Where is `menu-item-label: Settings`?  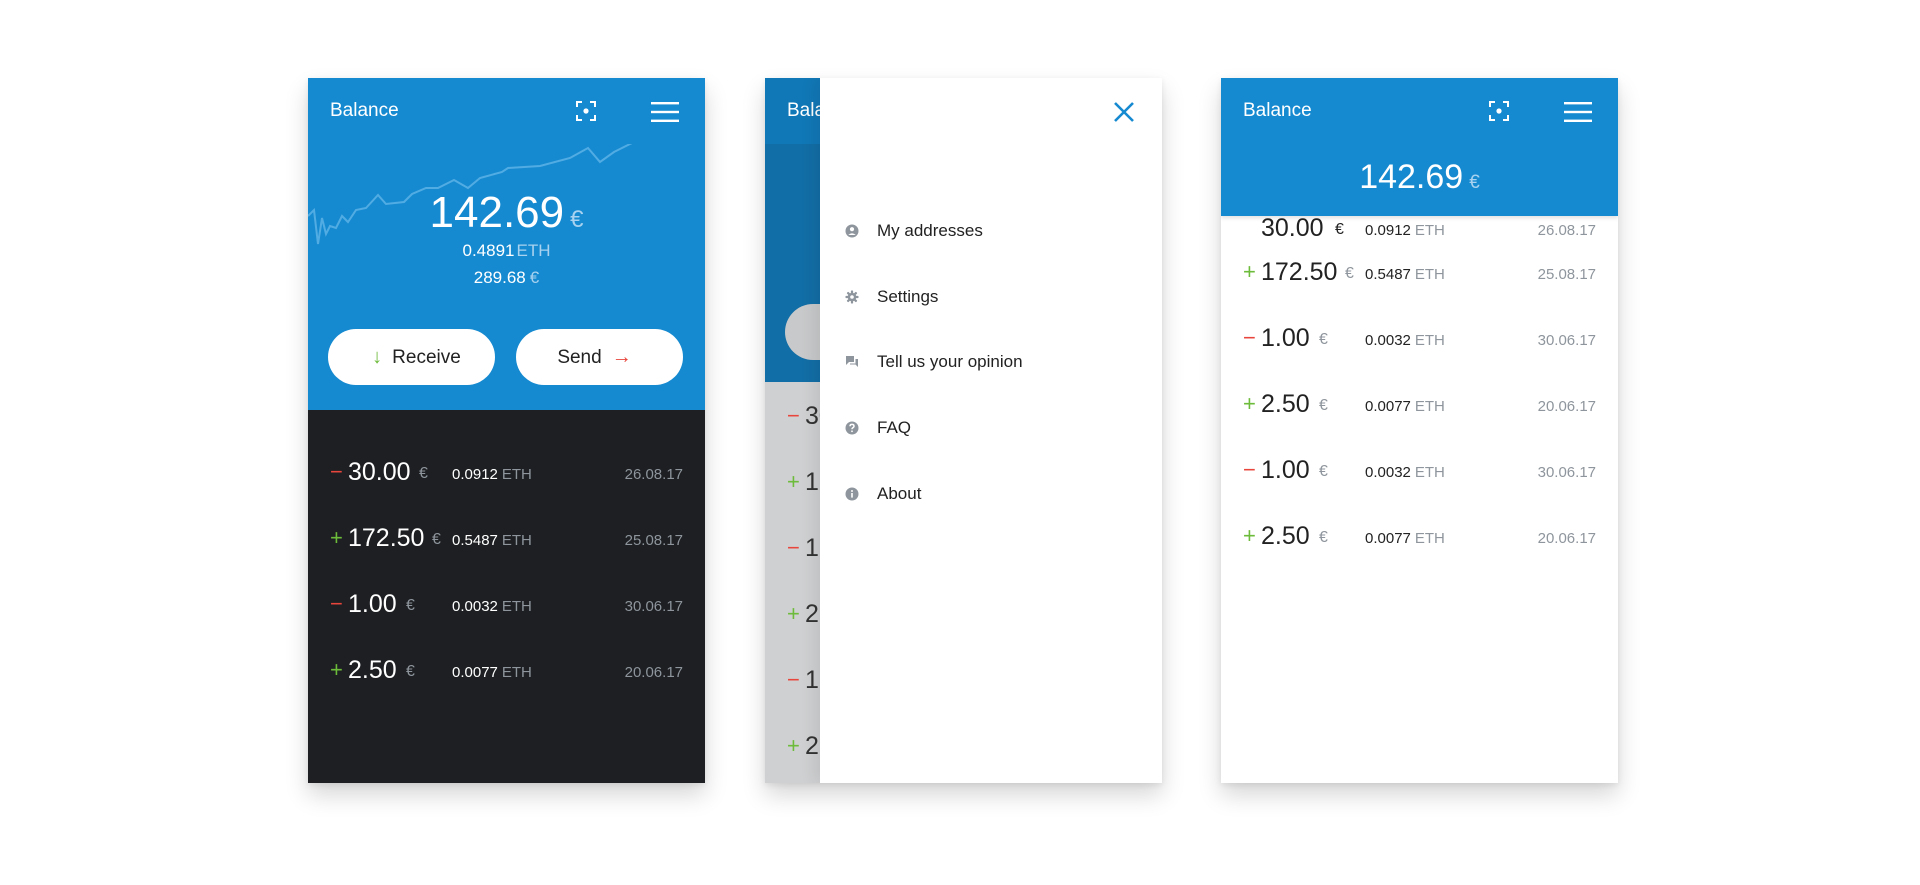 menu-item-label: Settings is located at coordinates (908, 296).